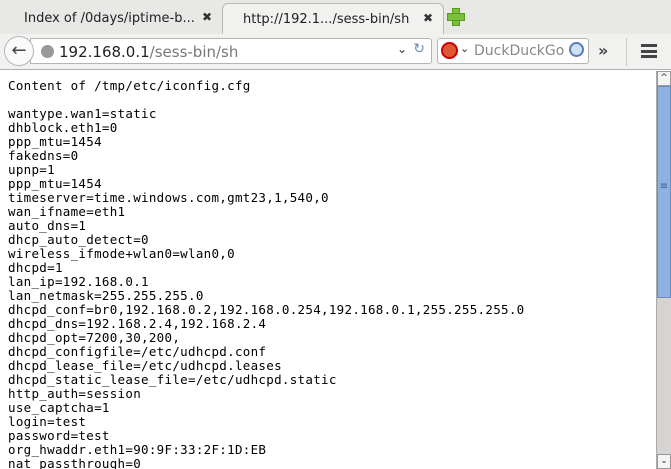  What do you see at coordinates (449, 50) in the screenshot?
I see `duckduckgo-icon` at bounding box center [449, 50].